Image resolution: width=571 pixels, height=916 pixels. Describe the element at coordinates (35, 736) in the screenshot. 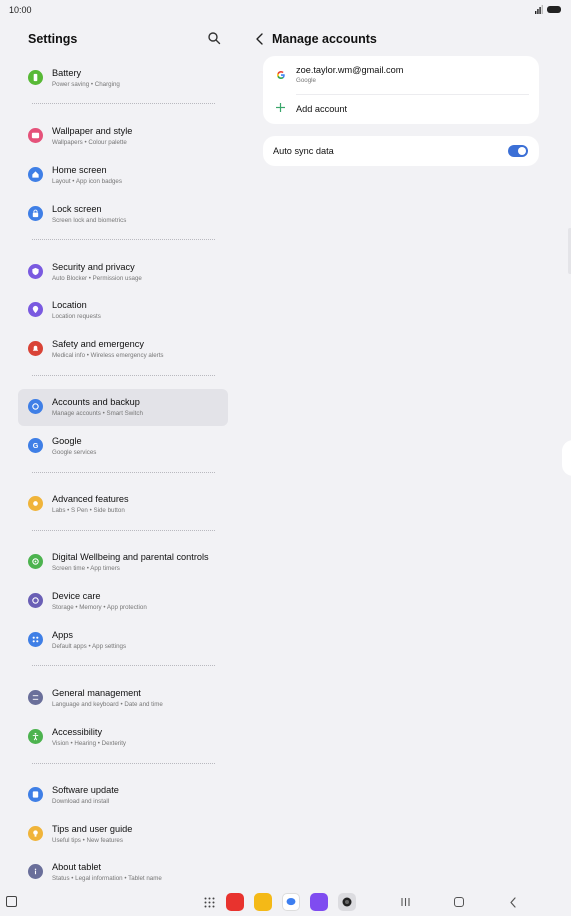

I see `accessibility-icon` at that location.